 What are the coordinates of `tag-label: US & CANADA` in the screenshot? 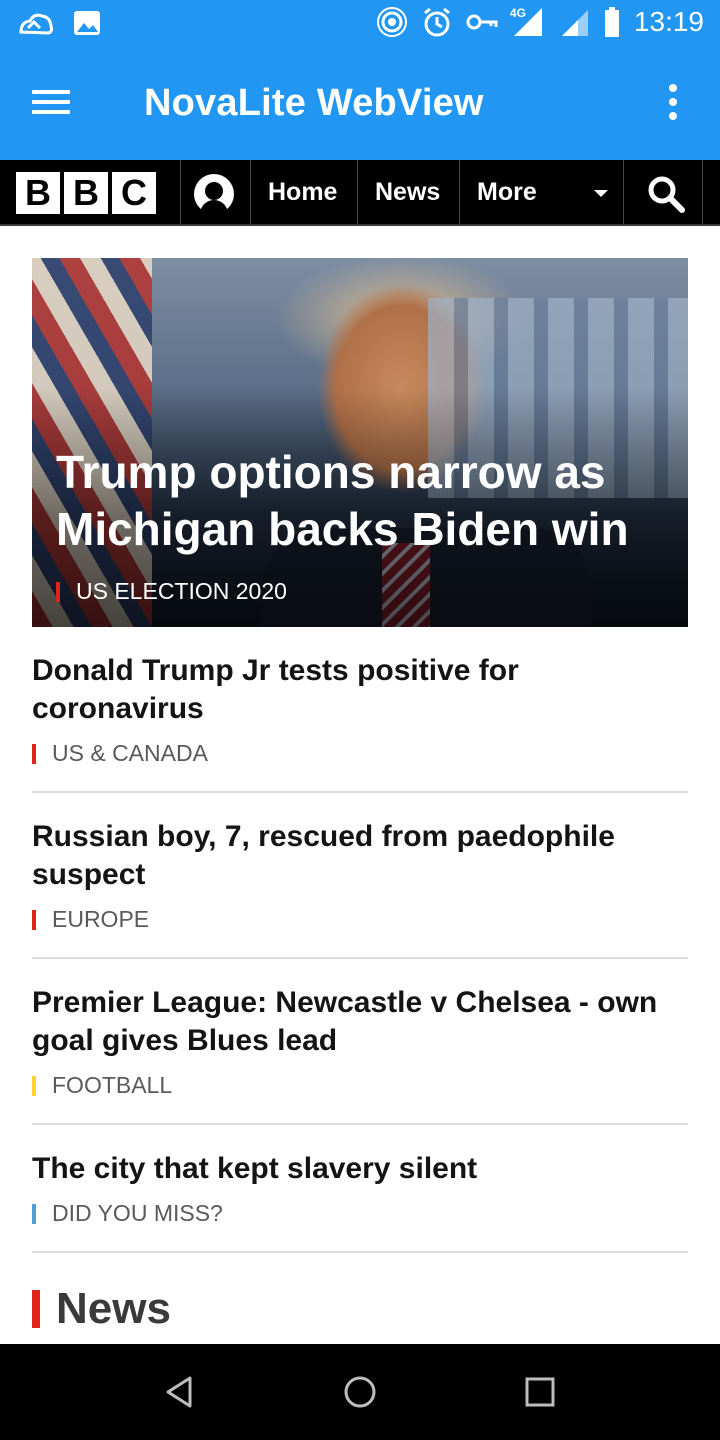 It's located at (130, 753).